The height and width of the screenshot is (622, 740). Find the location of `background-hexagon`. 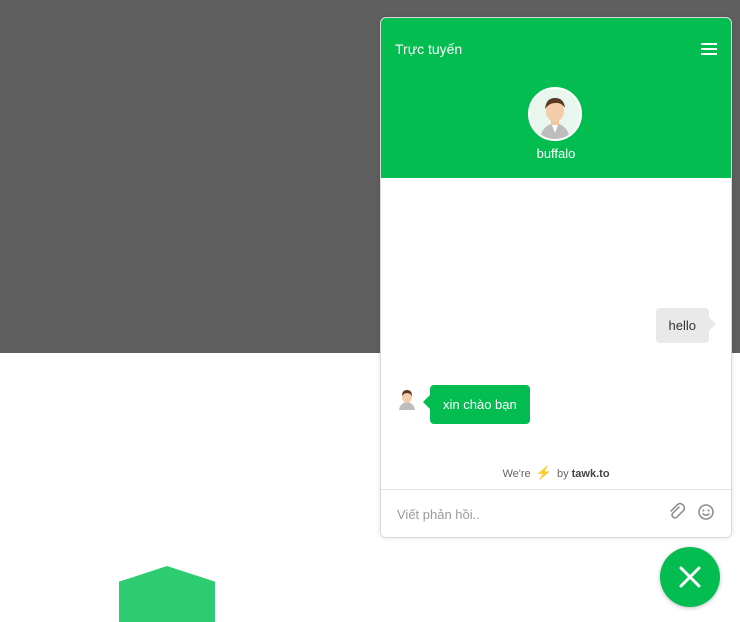

background-hexagon is located at coordinates (167, 594).